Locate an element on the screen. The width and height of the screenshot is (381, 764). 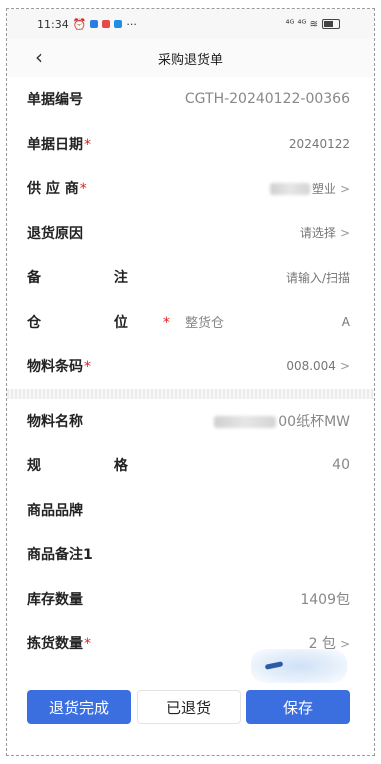
location-value: A is located at coordinates (346, 322).